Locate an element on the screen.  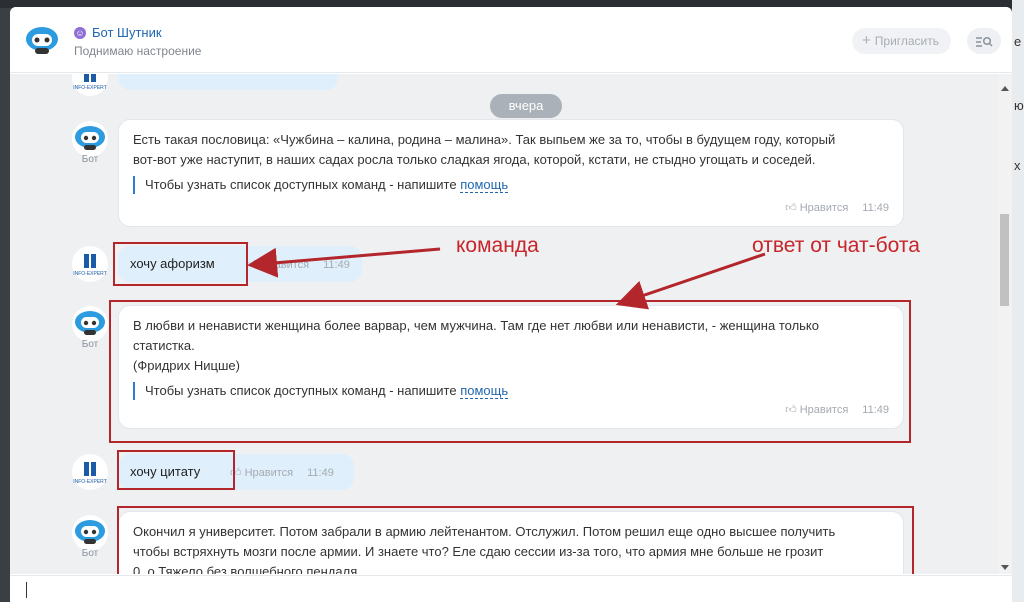
message-bubble-partial is located at coordinates (228, 82).